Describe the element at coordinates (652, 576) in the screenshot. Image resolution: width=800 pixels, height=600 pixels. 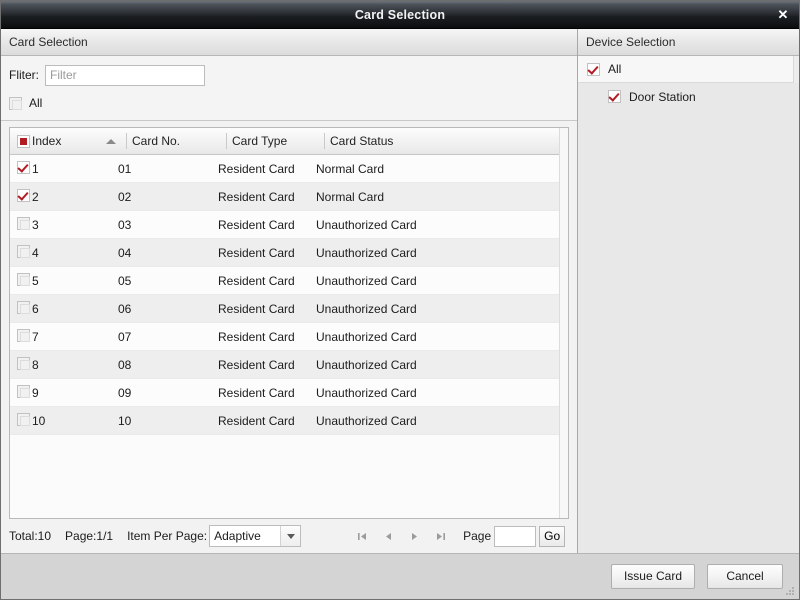
I see `issue-card-button: Issue Card` at that location.